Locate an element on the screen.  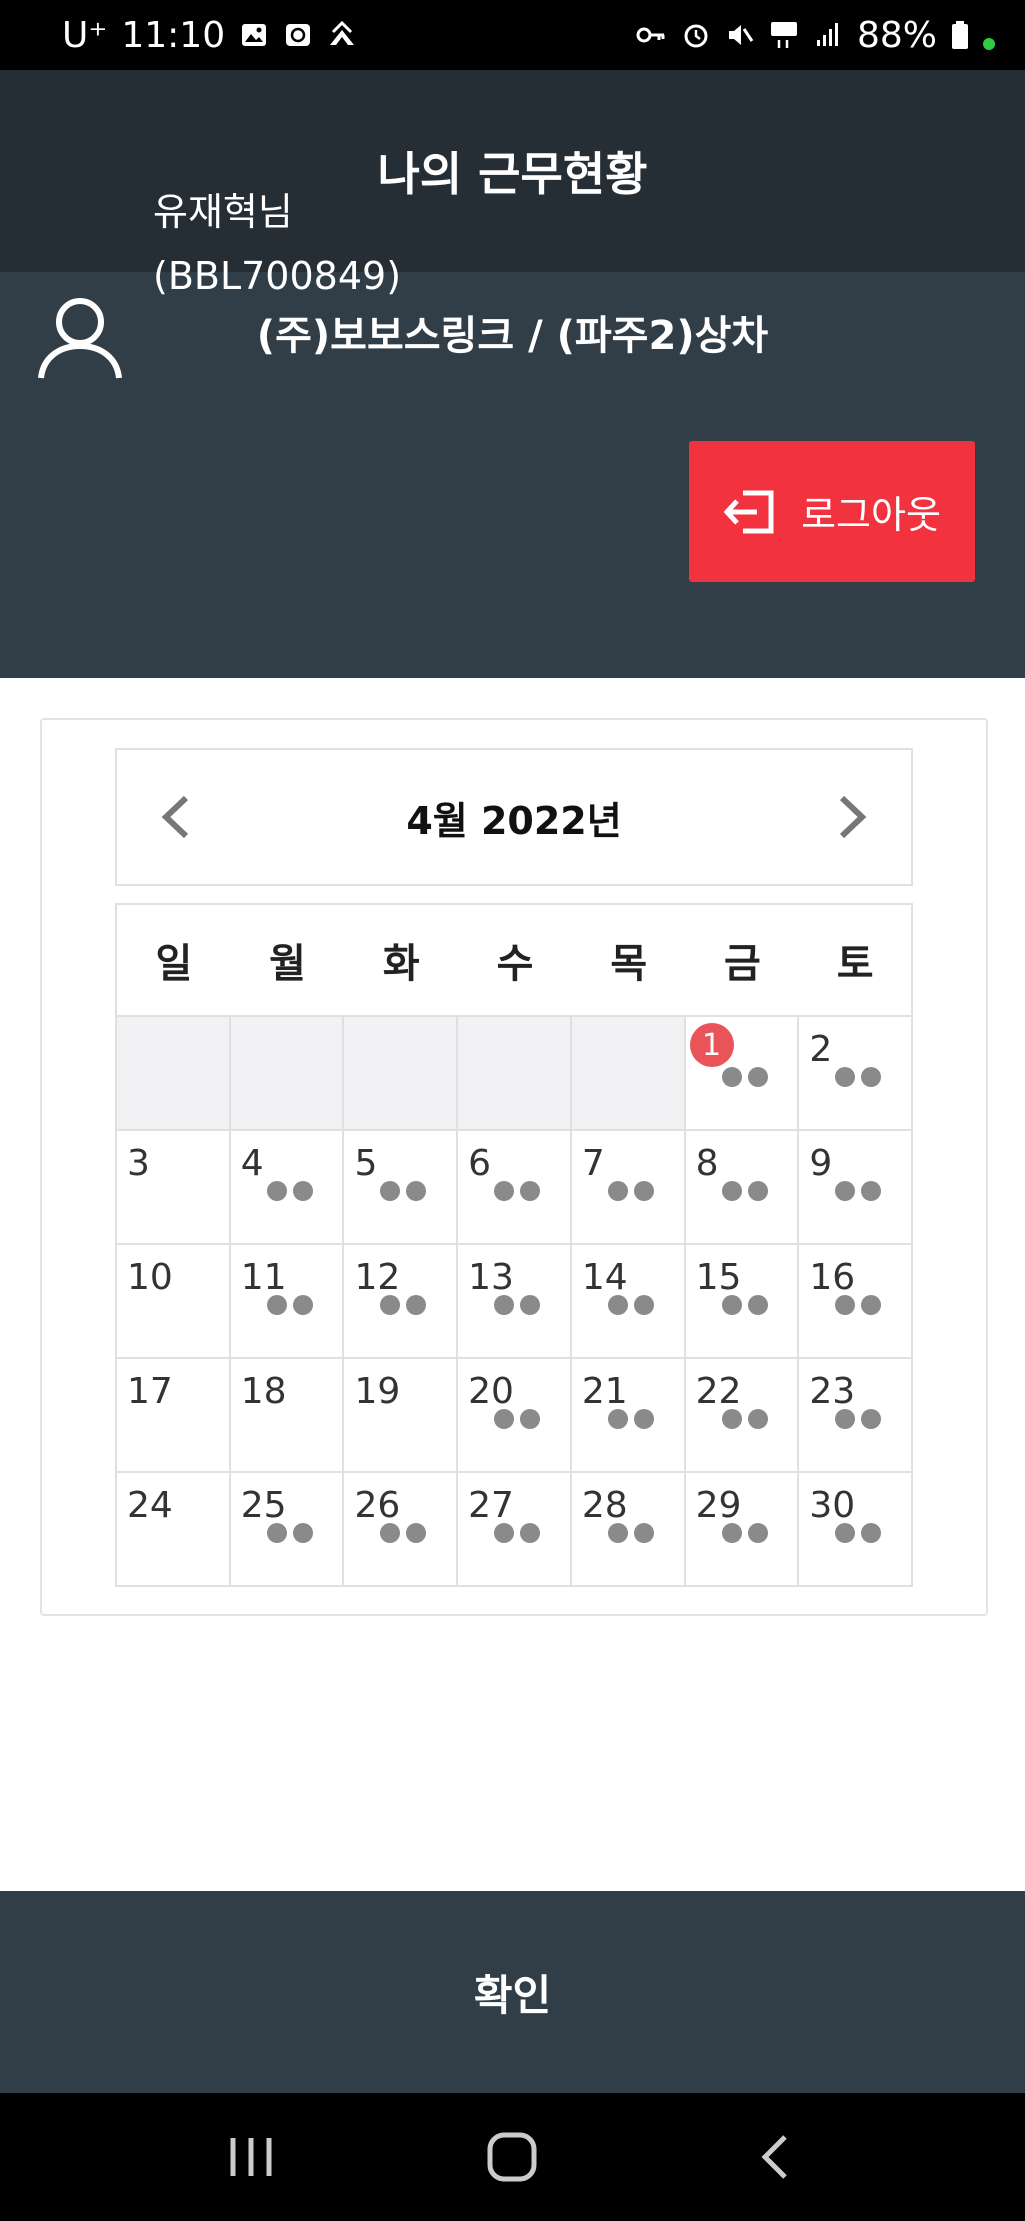
day-number: 28 is located at coordinates (604, 1505).